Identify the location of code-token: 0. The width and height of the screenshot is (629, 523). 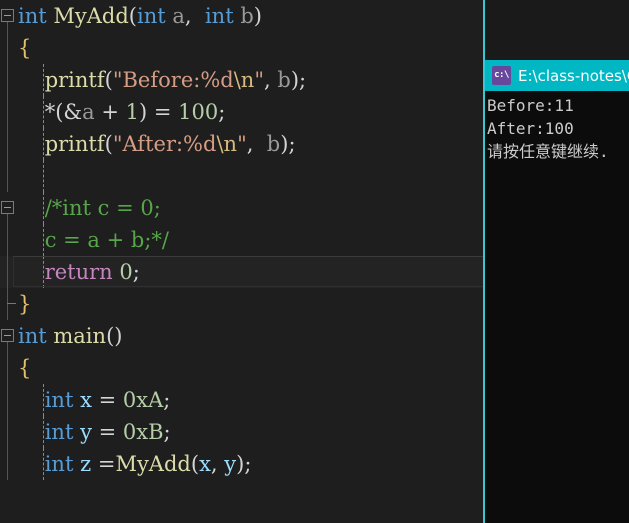
(126, 272).